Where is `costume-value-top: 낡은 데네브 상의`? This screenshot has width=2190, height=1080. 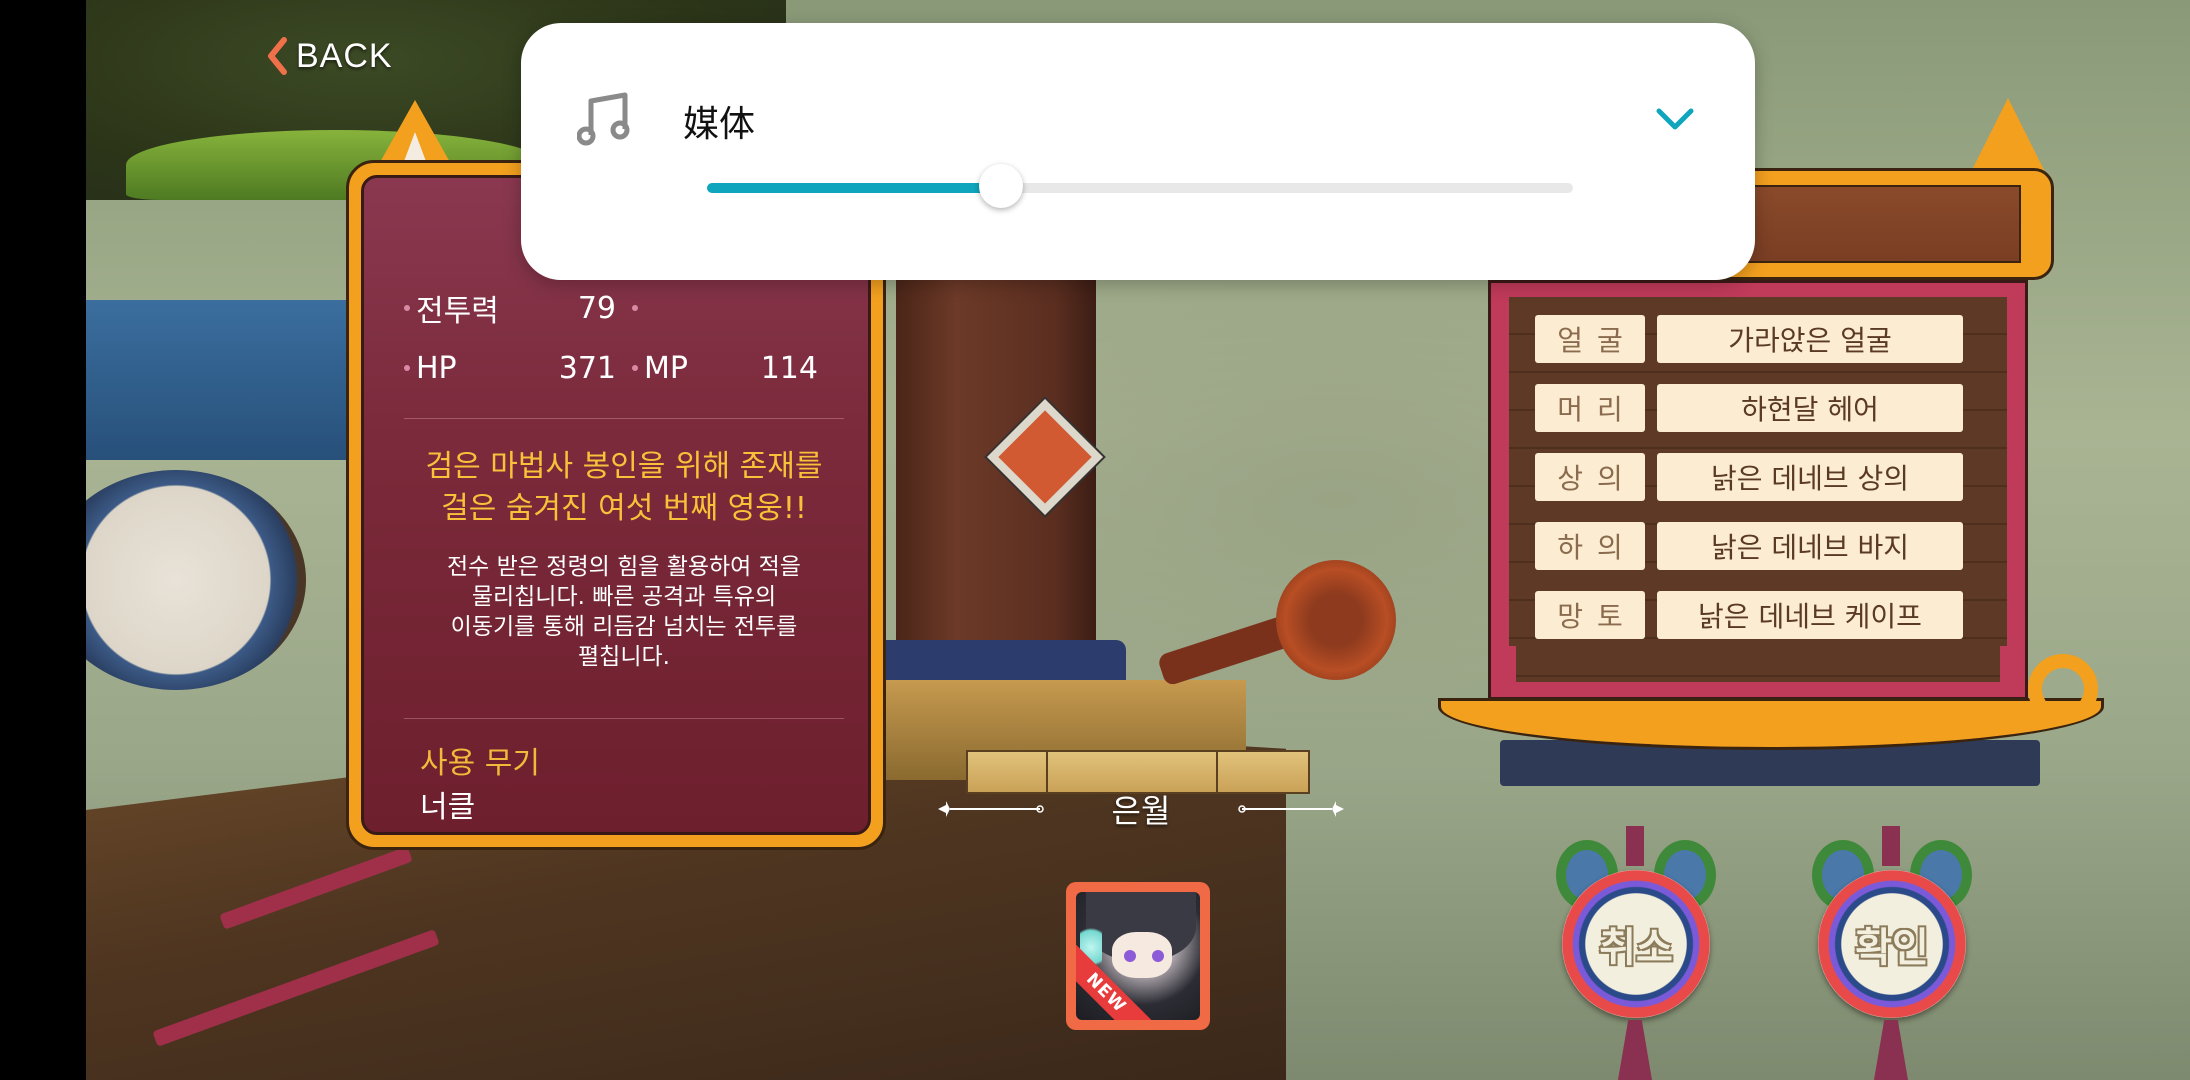 costume-value-top: 낡은 데네브 상의 is located at coordinates (1810, 477).